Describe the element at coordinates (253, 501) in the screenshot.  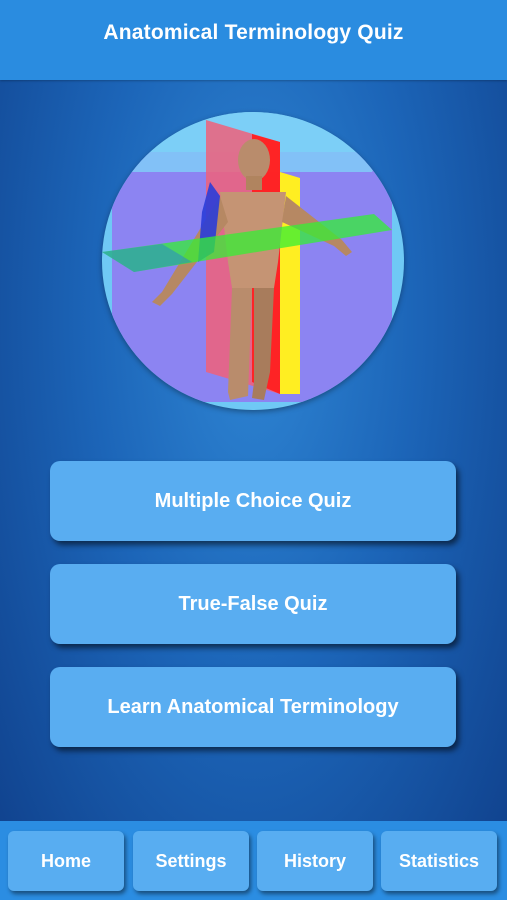
I see `multiple-choice-quiz-button: Multiple Choice Quiz` at that location.